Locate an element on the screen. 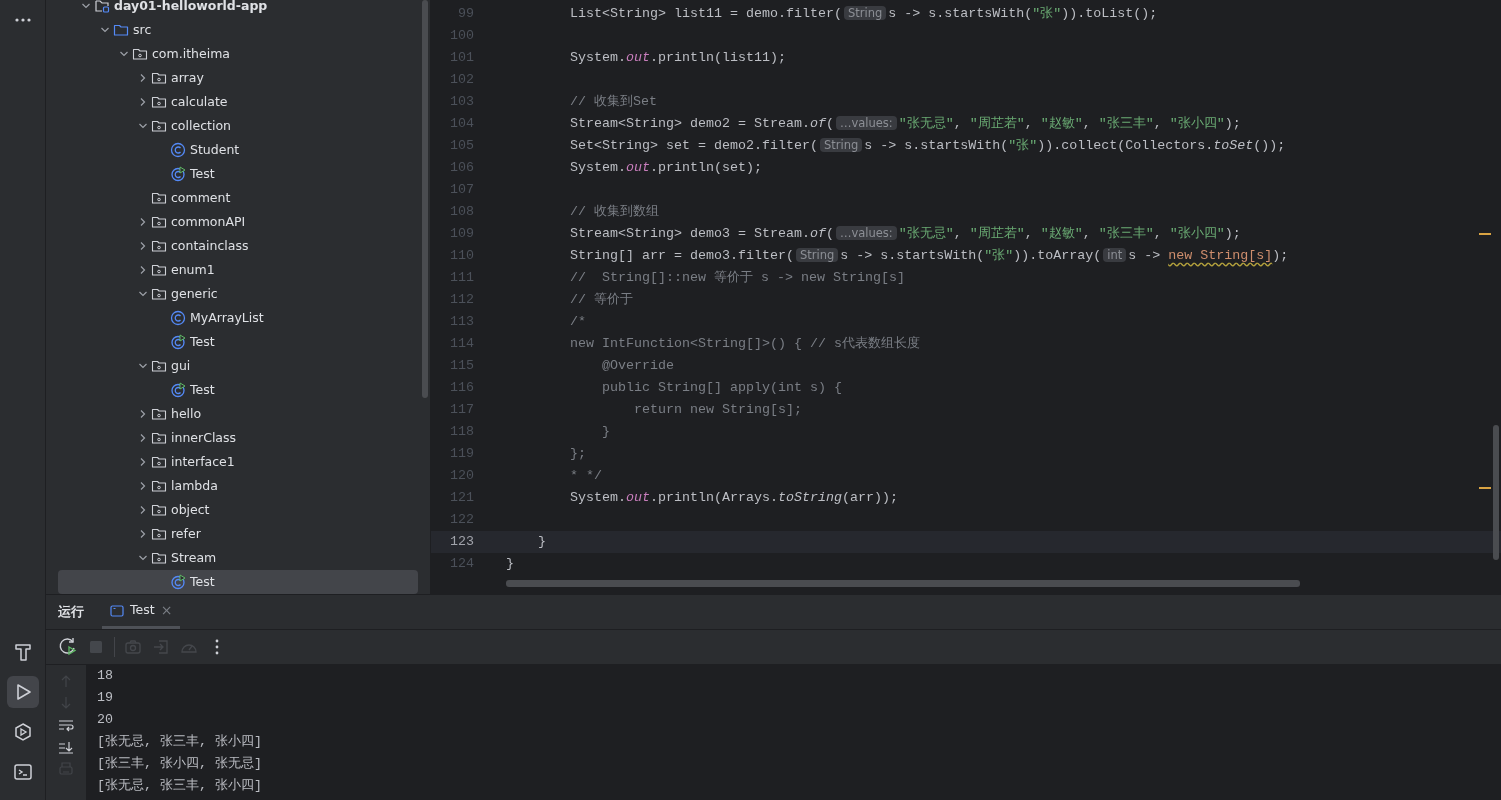 This screenshot has height=800, width=1501. code-text: ()); is located at coordinates (1269, 145).